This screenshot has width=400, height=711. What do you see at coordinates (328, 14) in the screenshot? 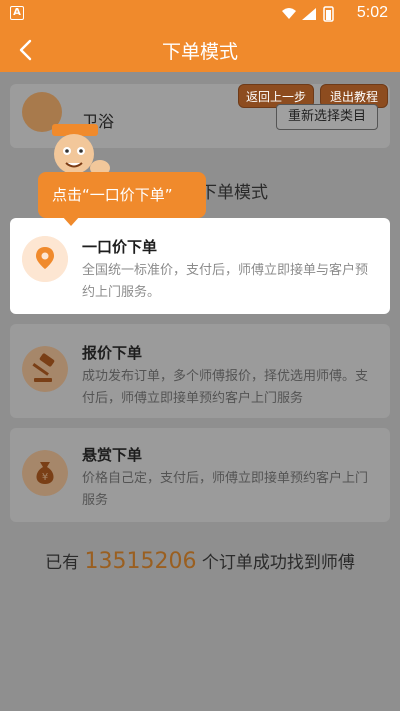
I see `battery-icon` at bounding box center [328, 14].